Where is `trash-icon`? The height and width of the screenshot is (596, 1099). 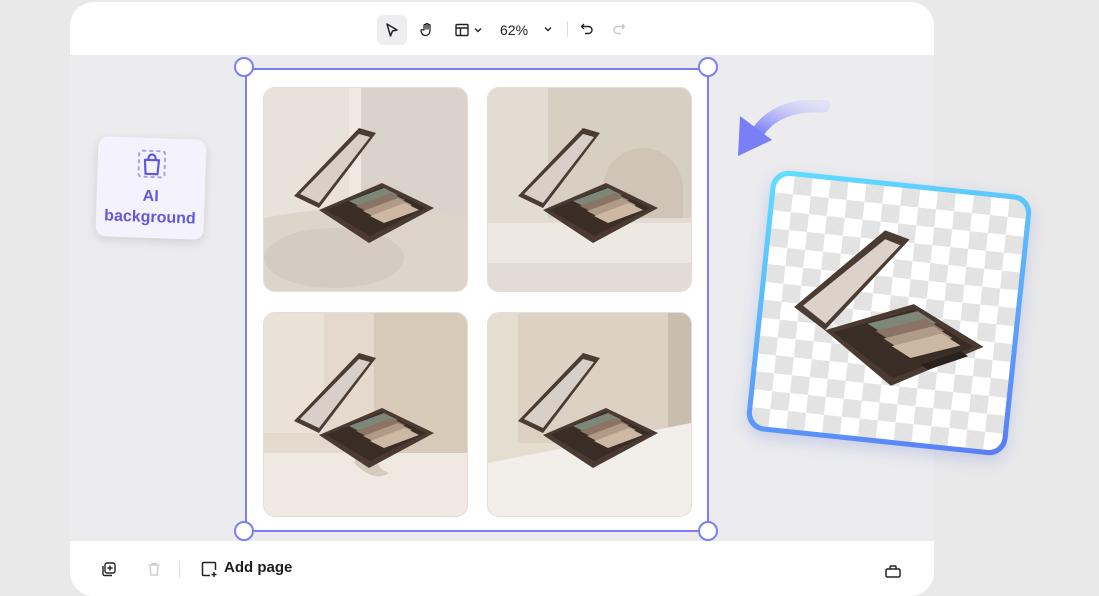
trash-icon is located at coordinates (154, 569).